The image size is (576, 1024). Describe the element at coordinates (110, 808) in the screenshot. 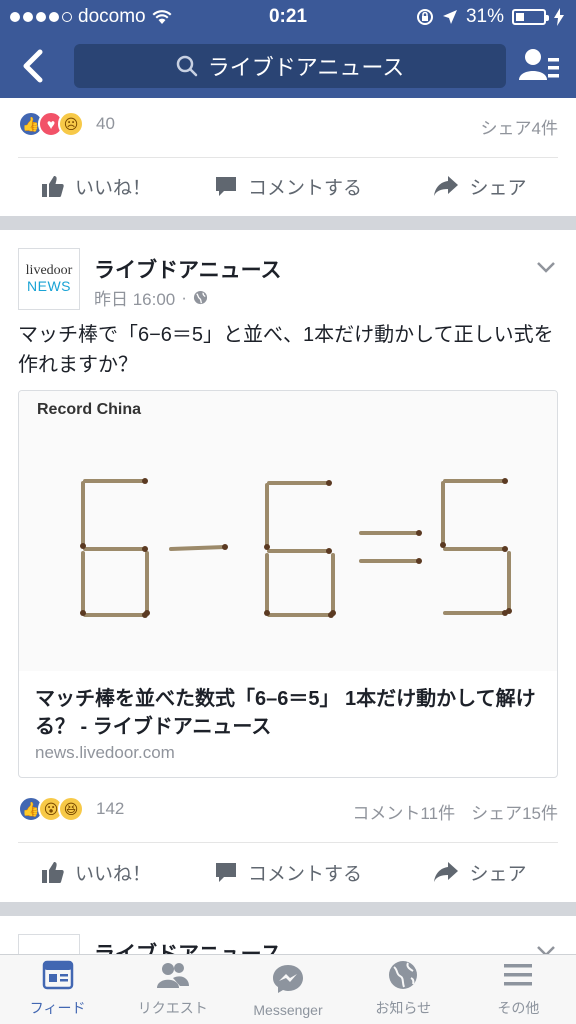

I see `reaction-count: 142` at that location.